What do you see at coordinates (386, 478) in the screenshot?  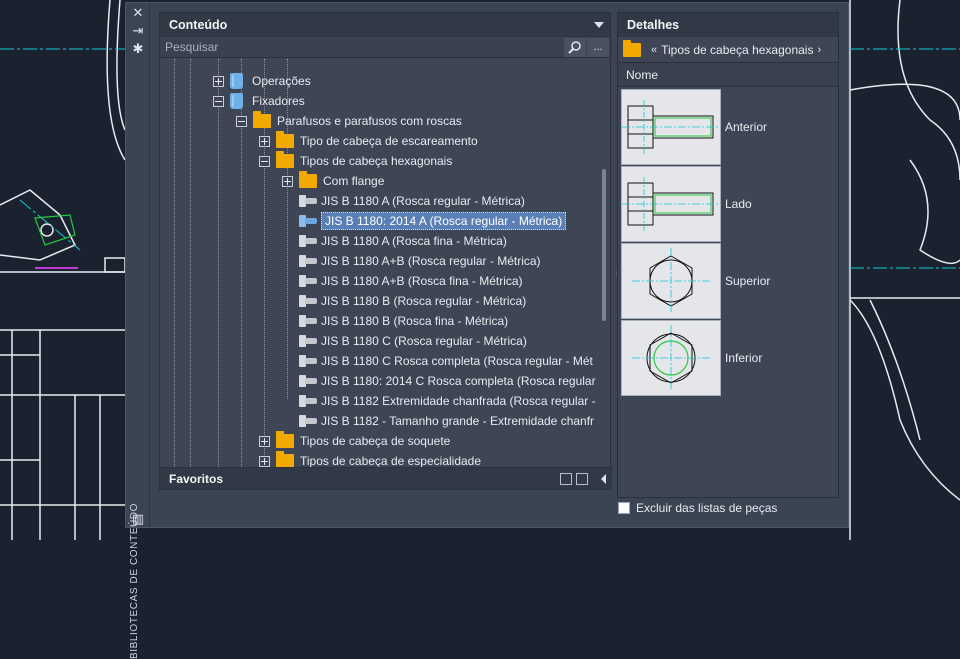 I see `favorites-bar: Favoritos` at bounding box center [386, 478].